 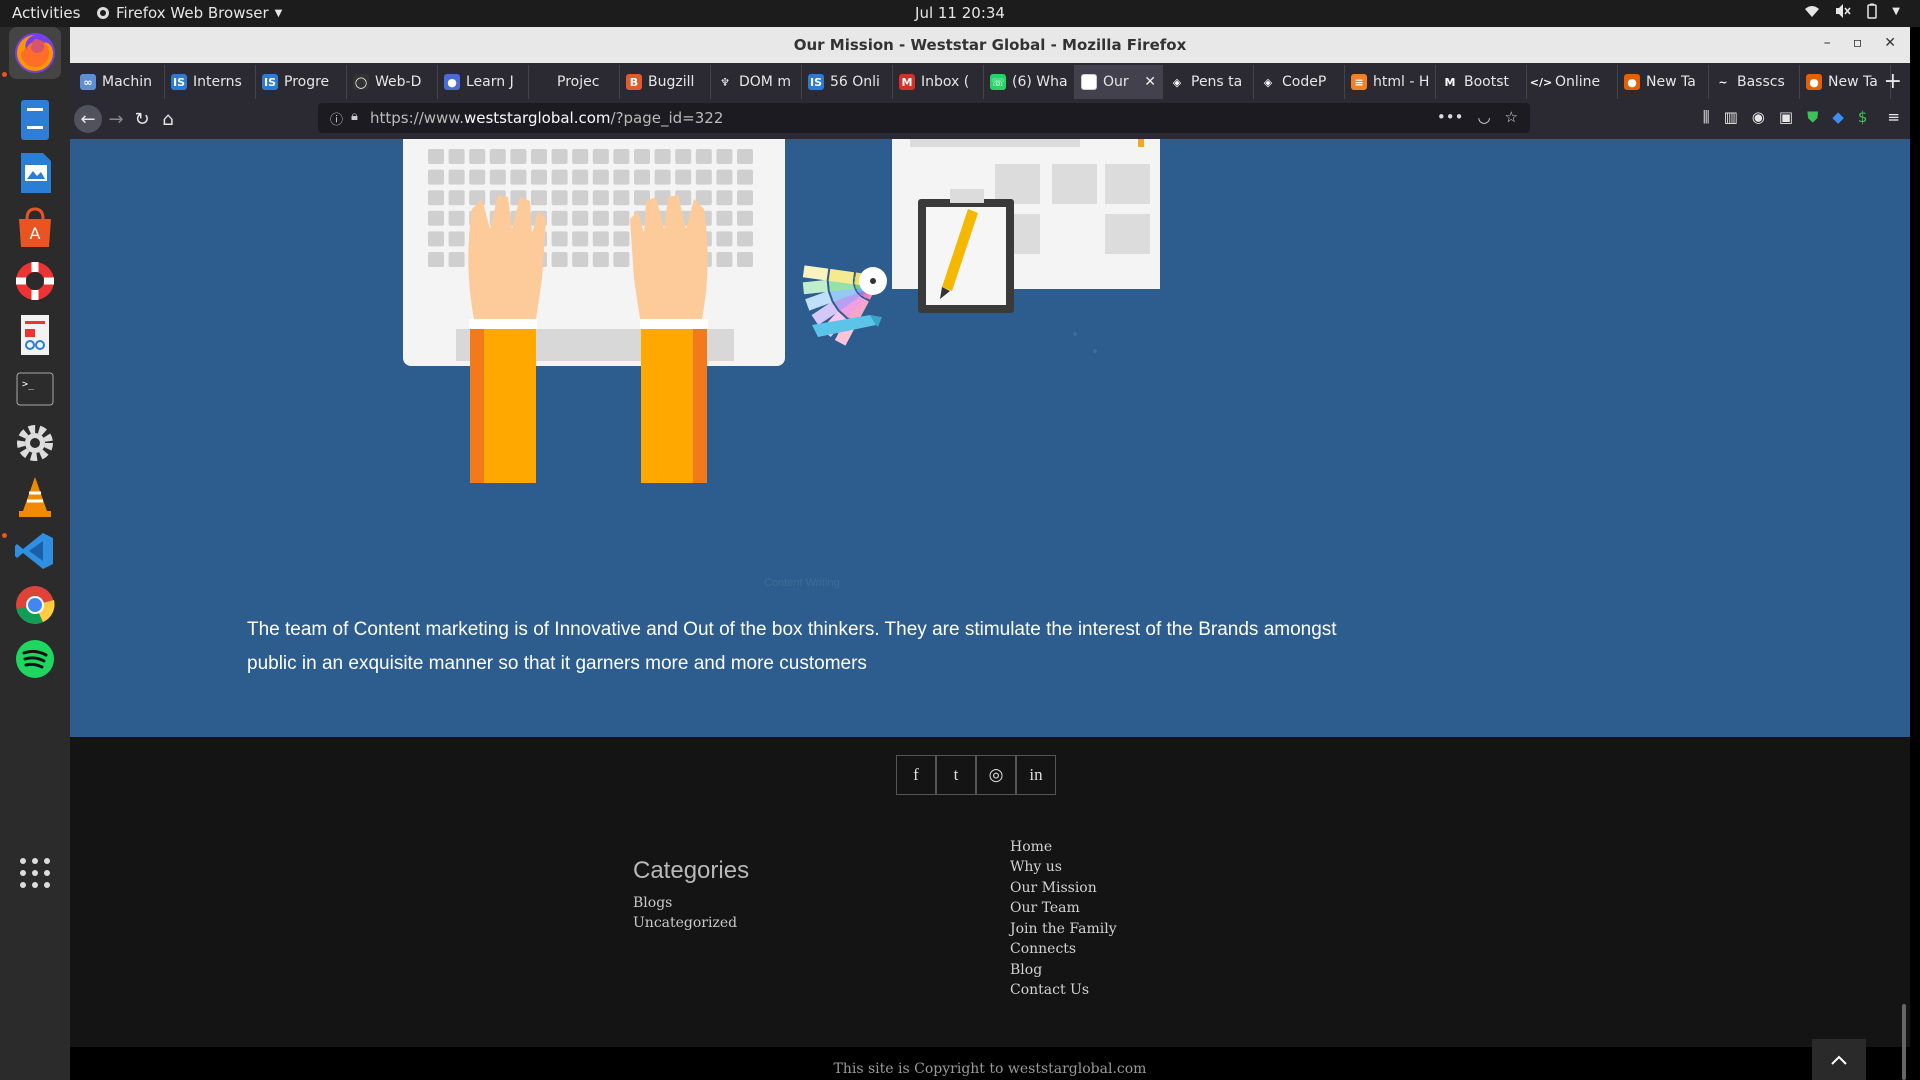 What do you see at coordinates (1045, 908) in the screenshot?
I see `footer-menu-our-team: Our Team` at bounding box center [1045, 908].